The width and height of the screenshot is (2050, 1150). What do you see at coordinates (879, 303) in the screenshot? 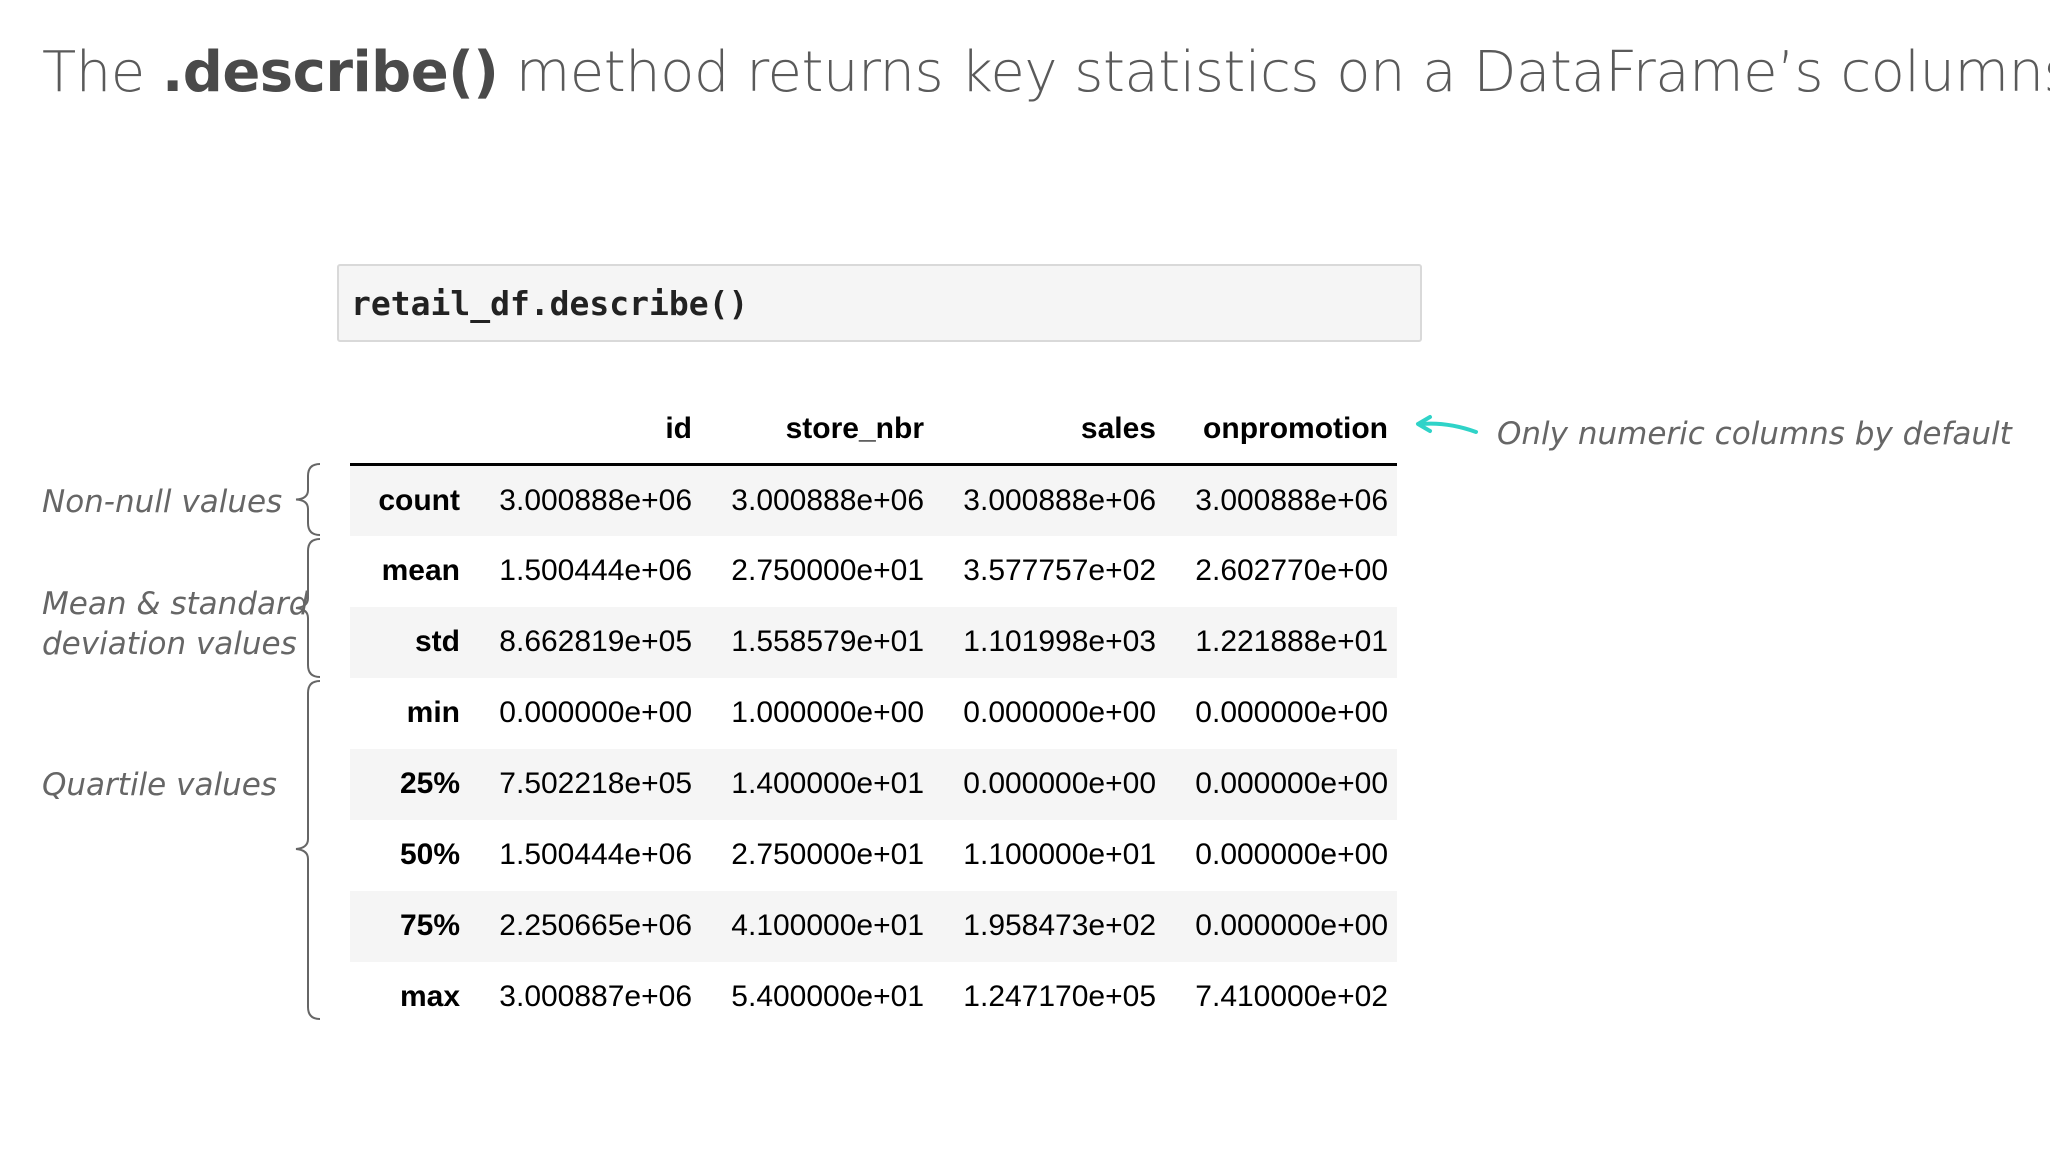
I see `code-cell: retail_df.describe()` at bounding box center [879, 303].